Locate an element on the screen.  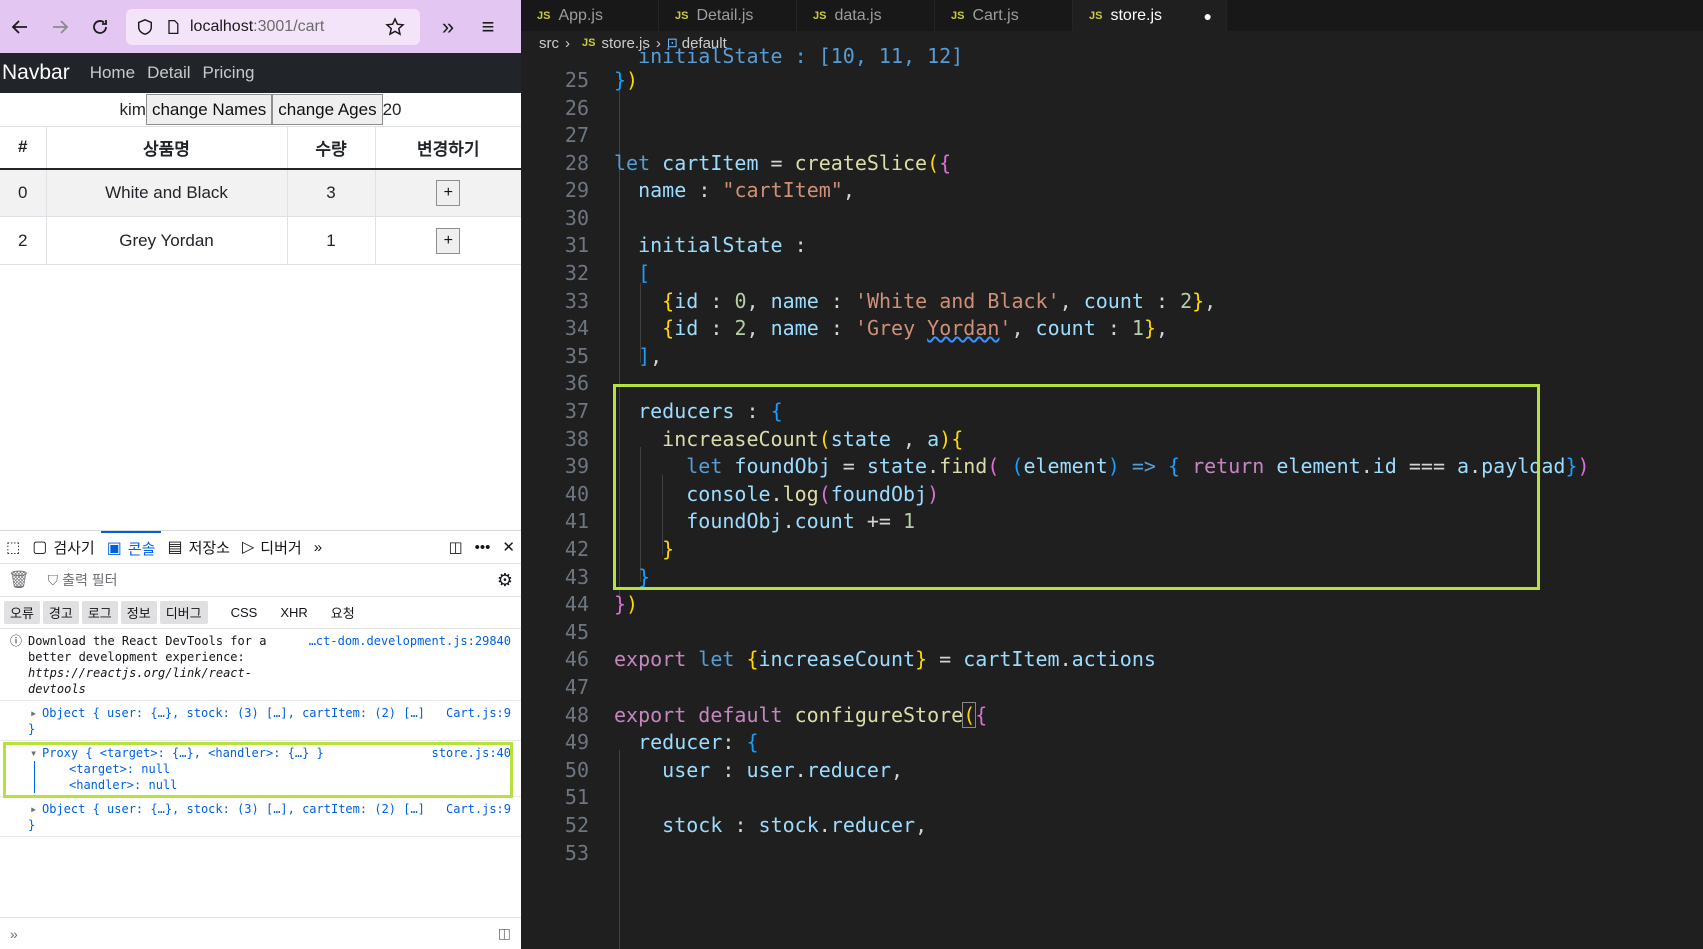
shield-icon is located at coordinates (145, 27).